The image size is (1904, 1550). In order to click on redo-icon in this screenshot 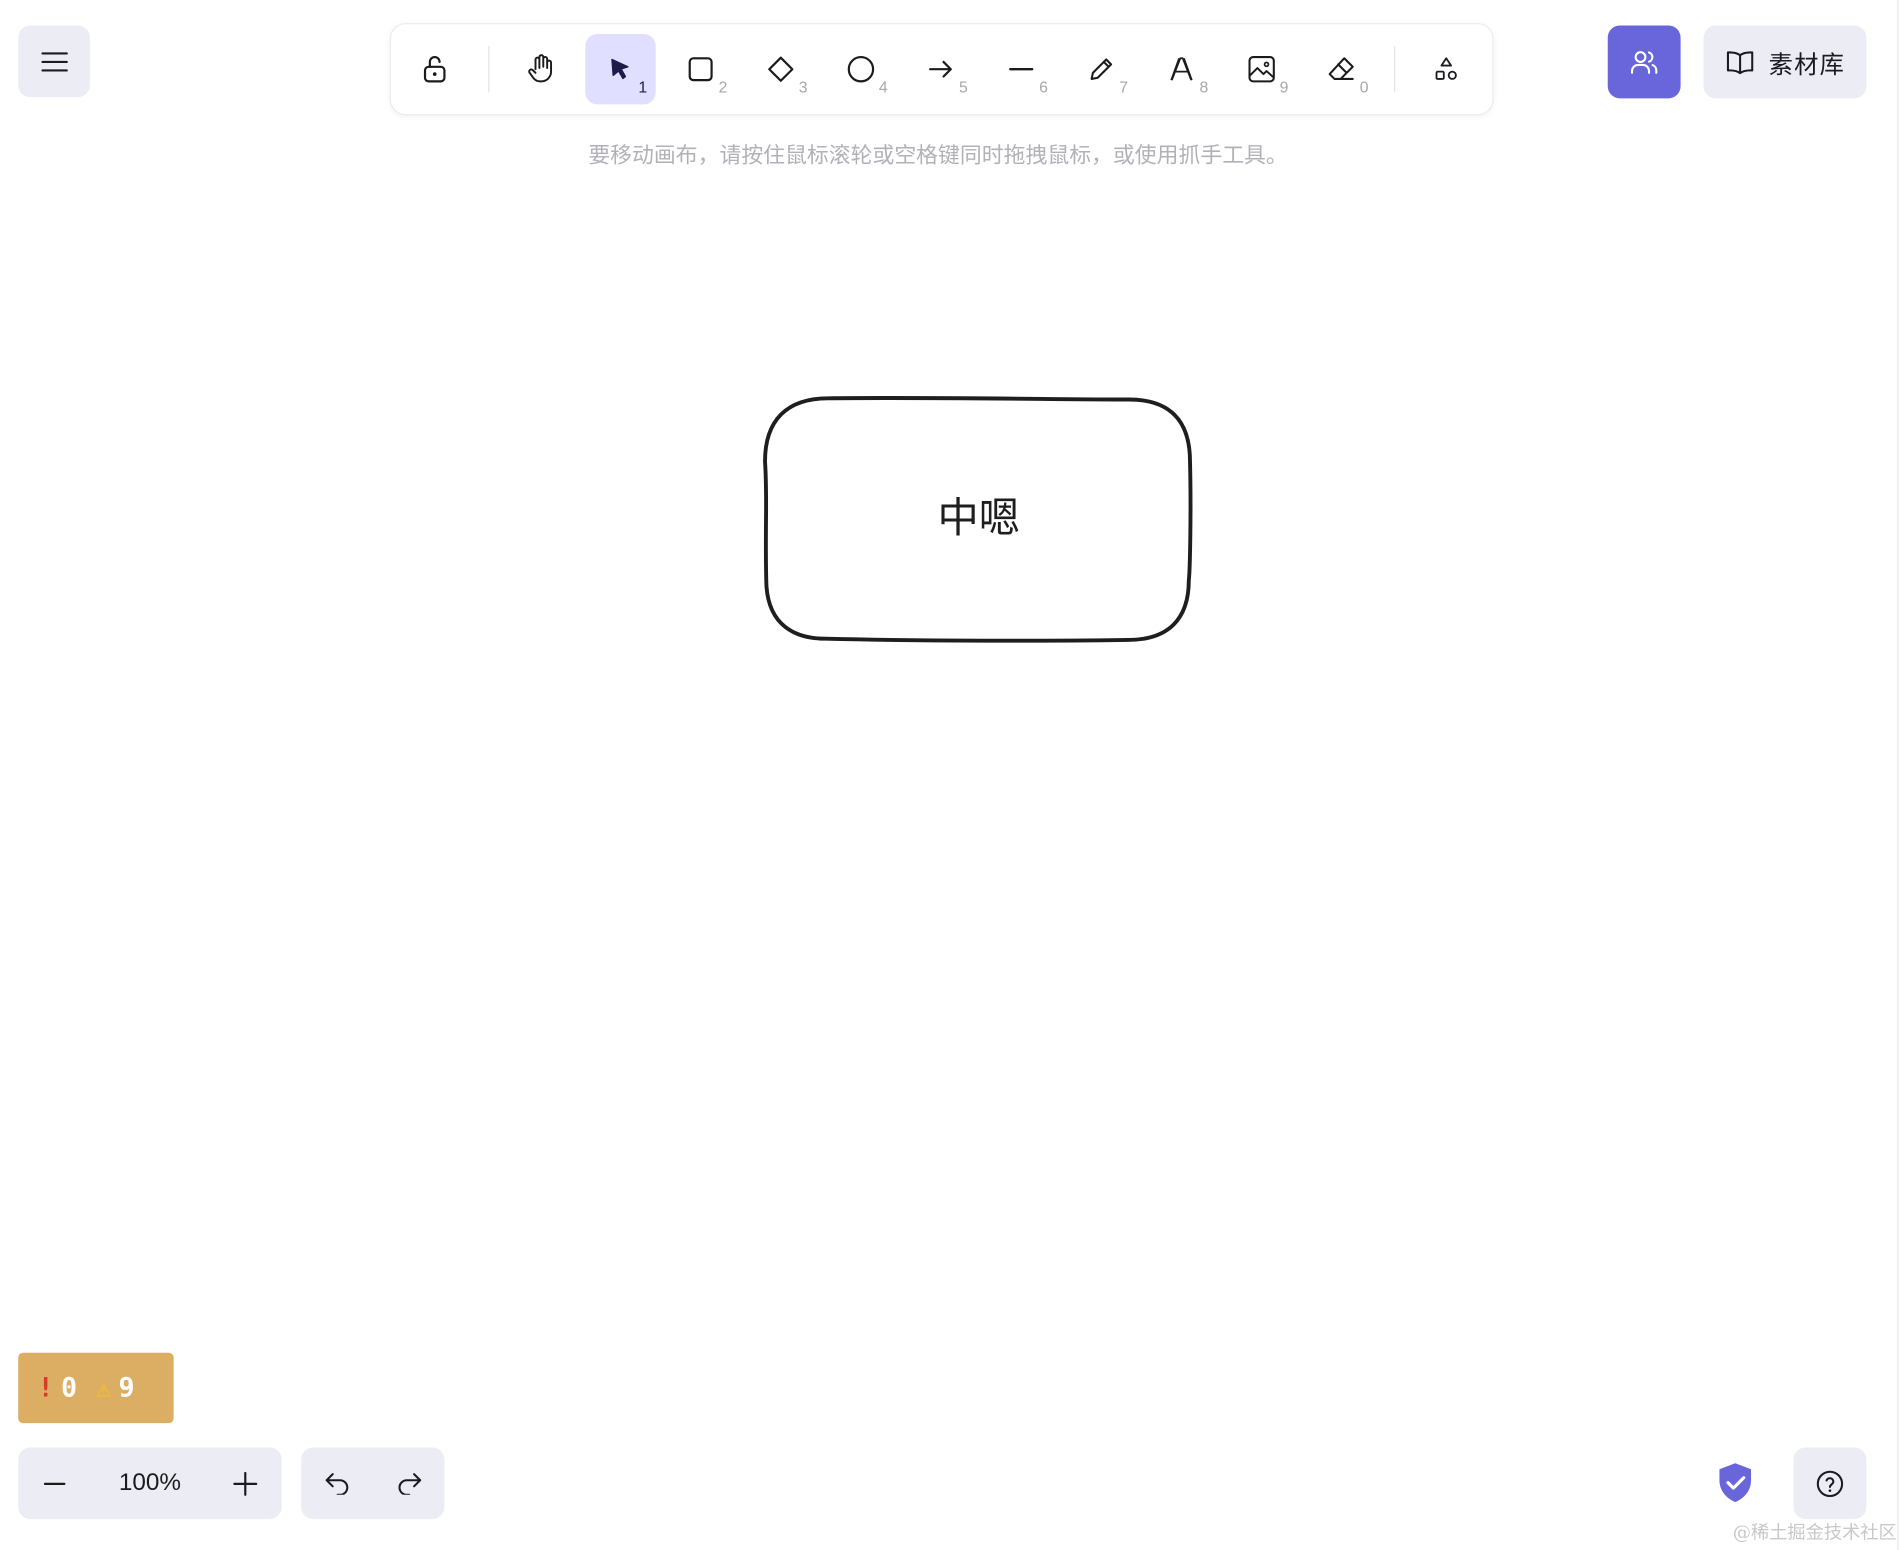, I will do `click(409, 1483)`.